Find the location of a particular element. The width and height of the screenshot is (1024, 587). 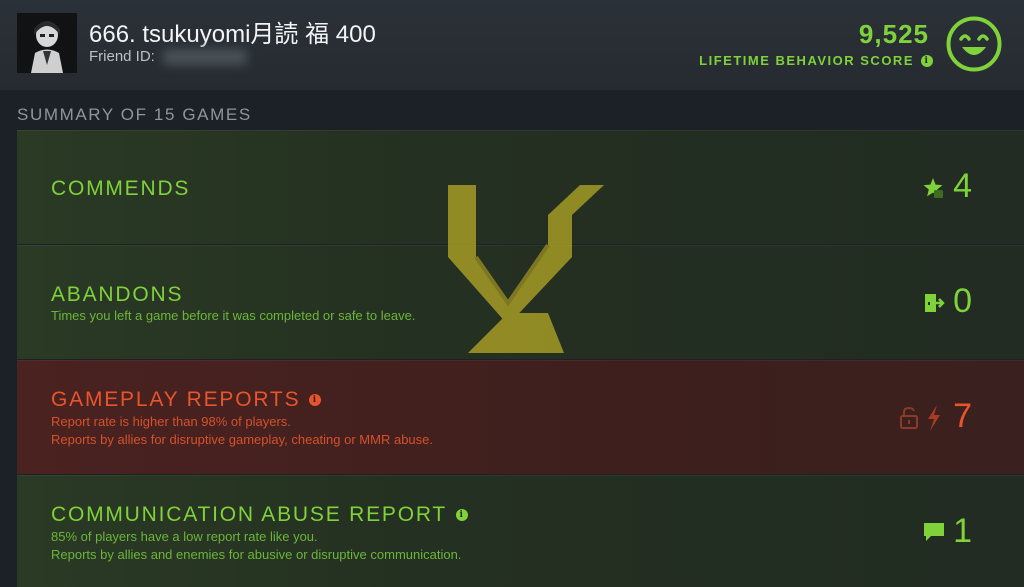

friend-id-row: Friend ID: is located at coordinates (168, 56).